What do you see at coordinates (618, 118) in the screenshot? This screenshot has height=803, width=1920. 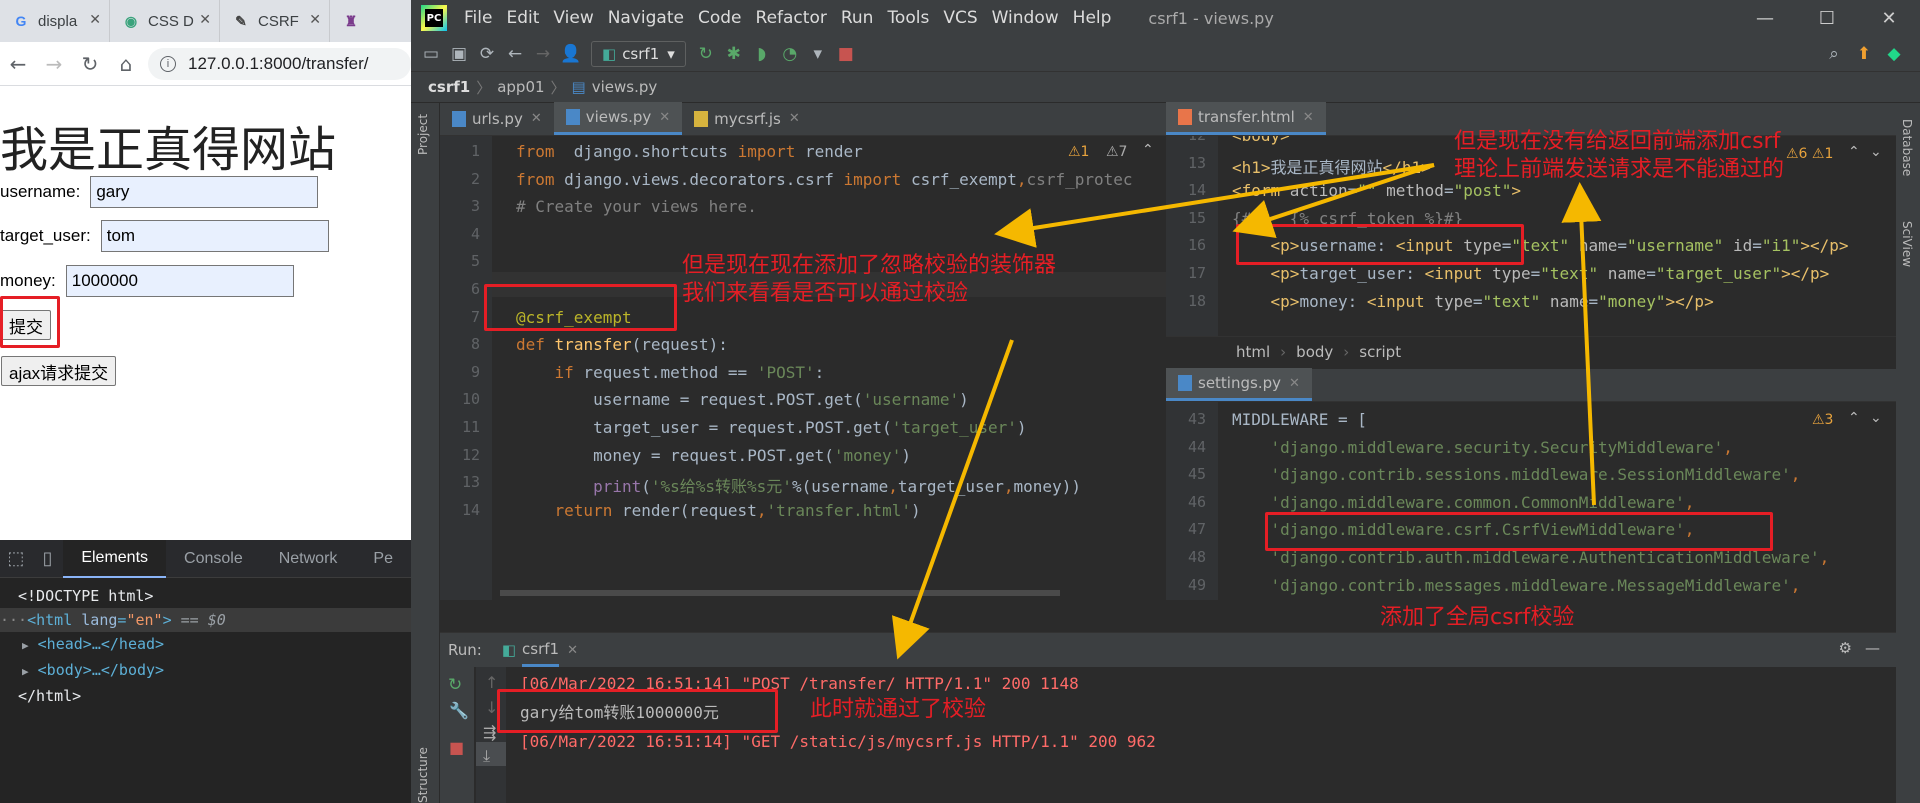 I see `tab-views-py: views.py ✕` at bounding box center [618, 118].